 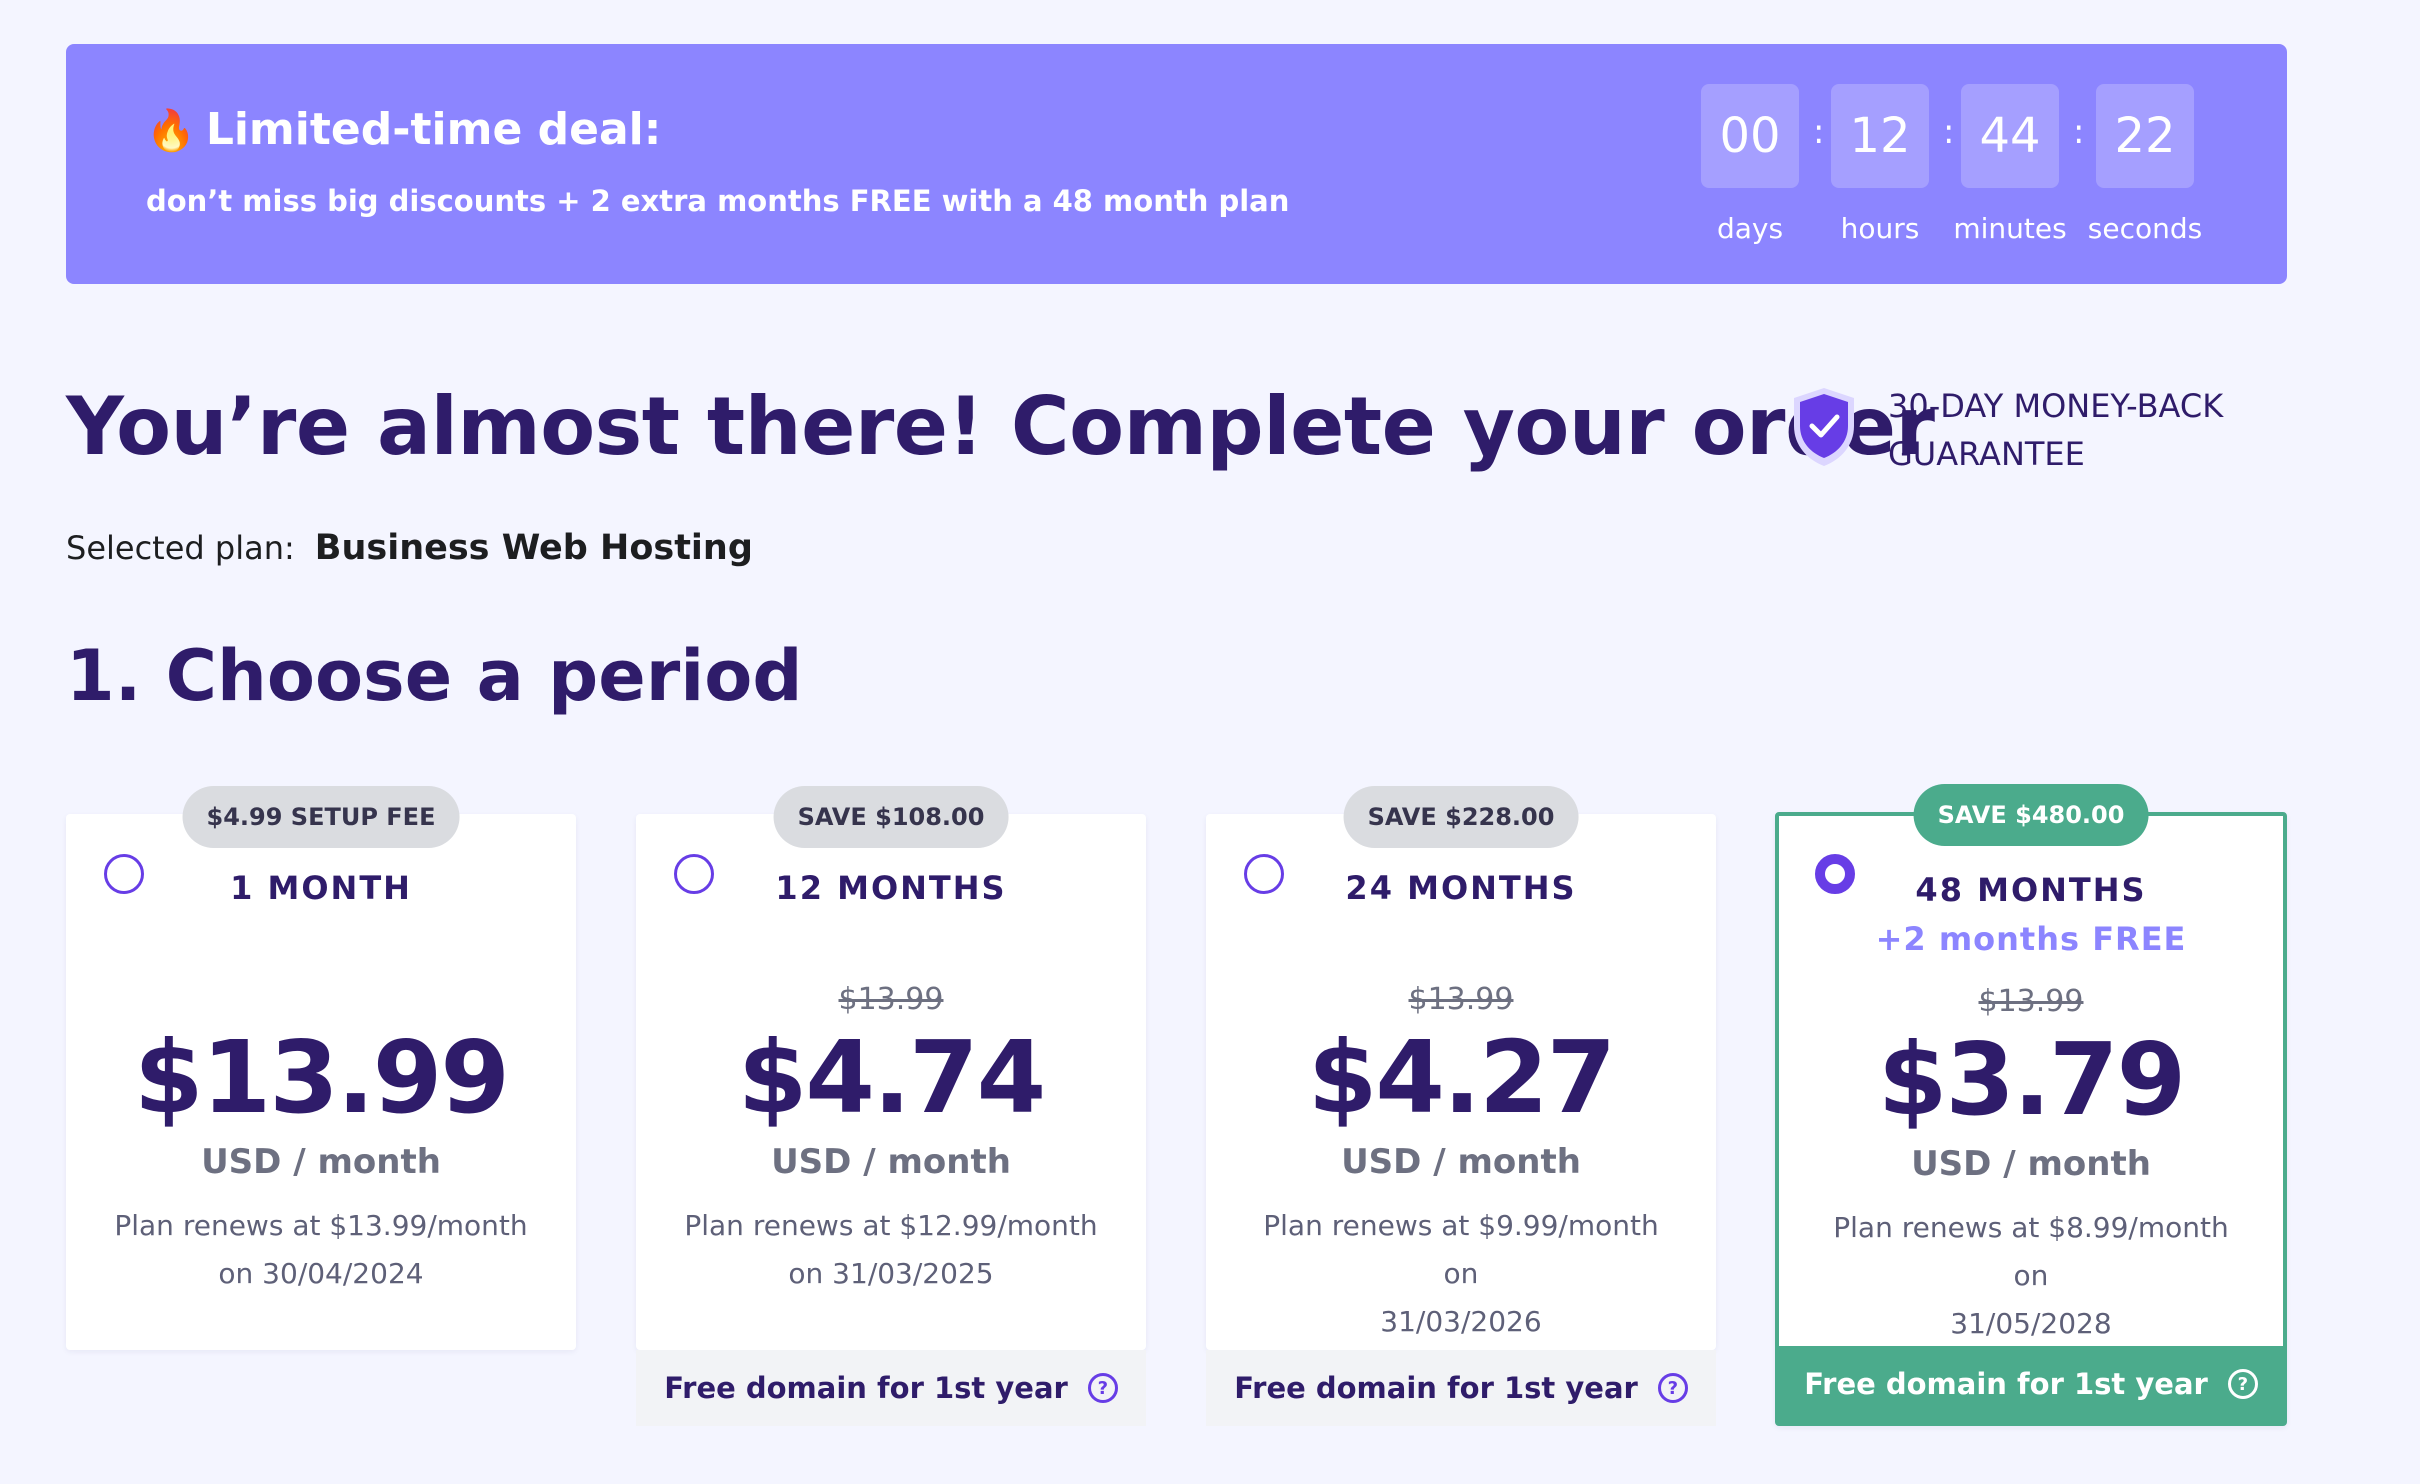 What do you see at coordinates (1461, 1077) in the screenshot?
I see `plan-price: $4.27` at bounding box center [1461, 1077].